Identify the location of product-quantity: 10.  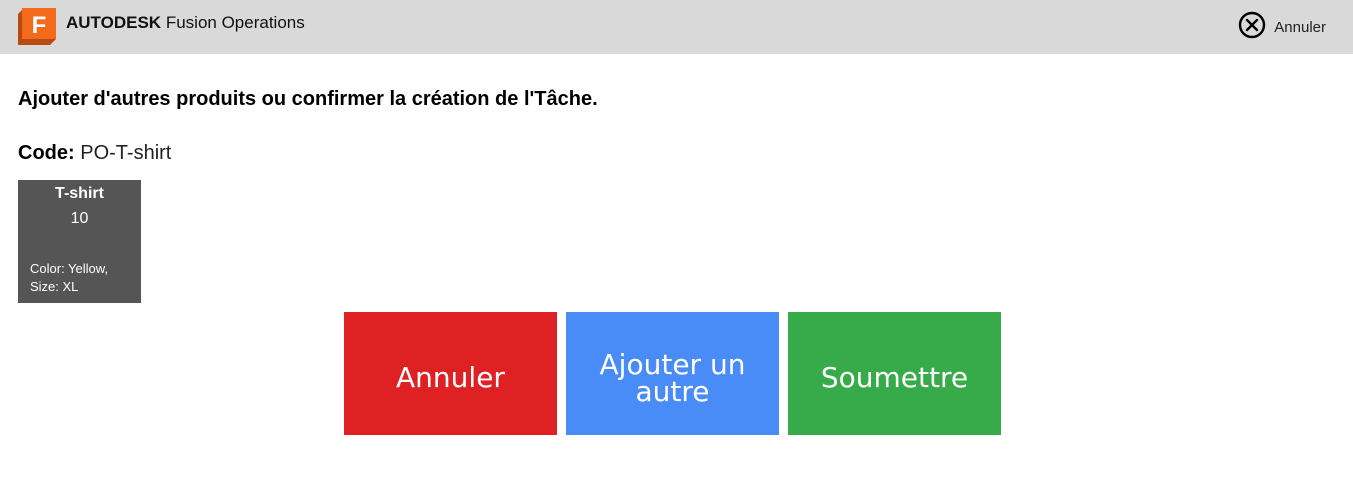
(79, 218).